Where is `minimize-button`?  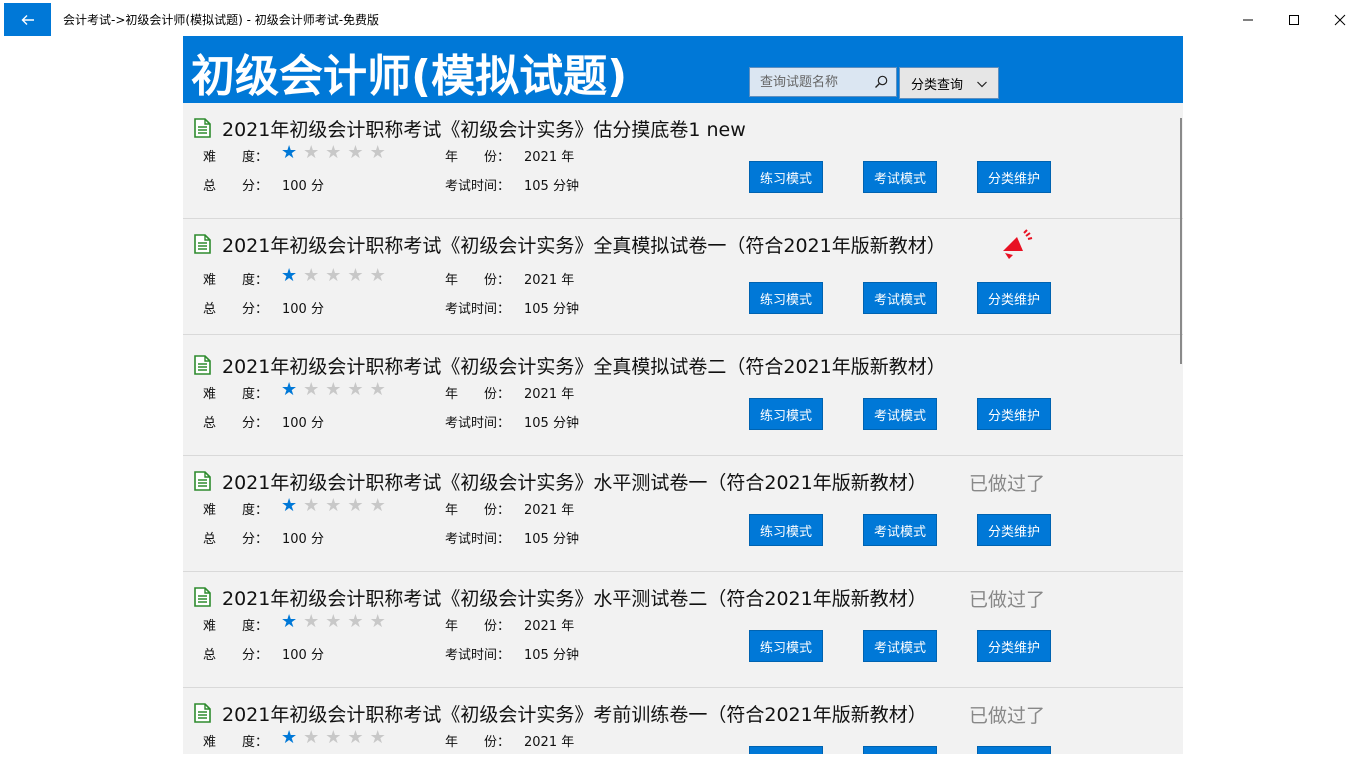
minimize-button is located at coordinates (1248, 20).